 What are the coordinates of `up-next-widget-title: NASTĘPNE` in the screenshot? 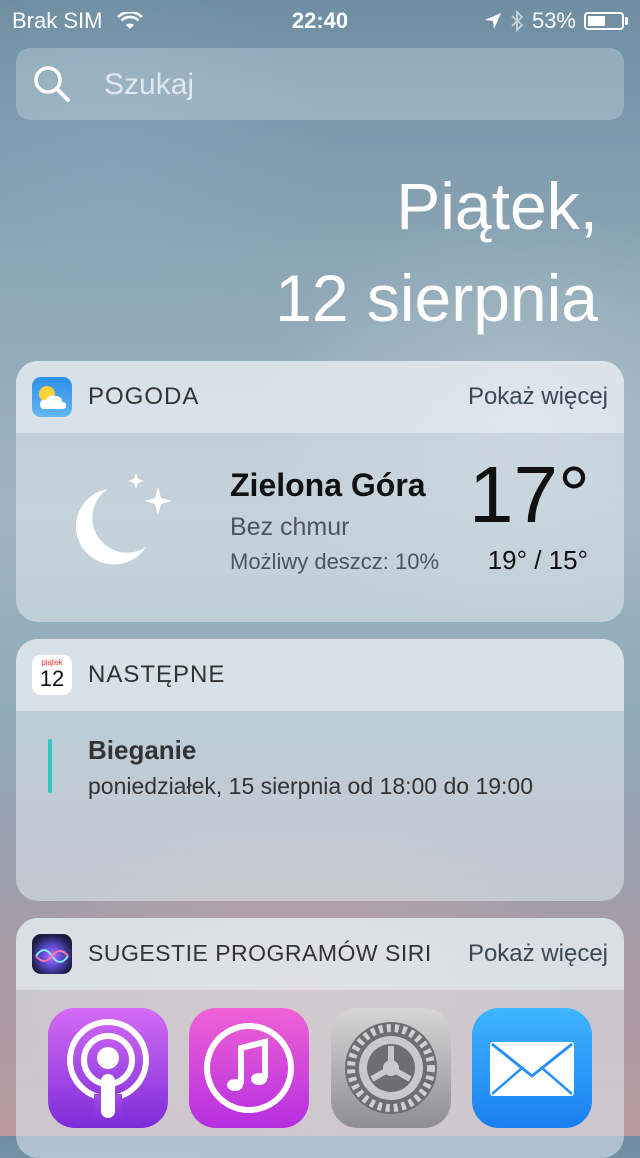 It's located at (157, 674).